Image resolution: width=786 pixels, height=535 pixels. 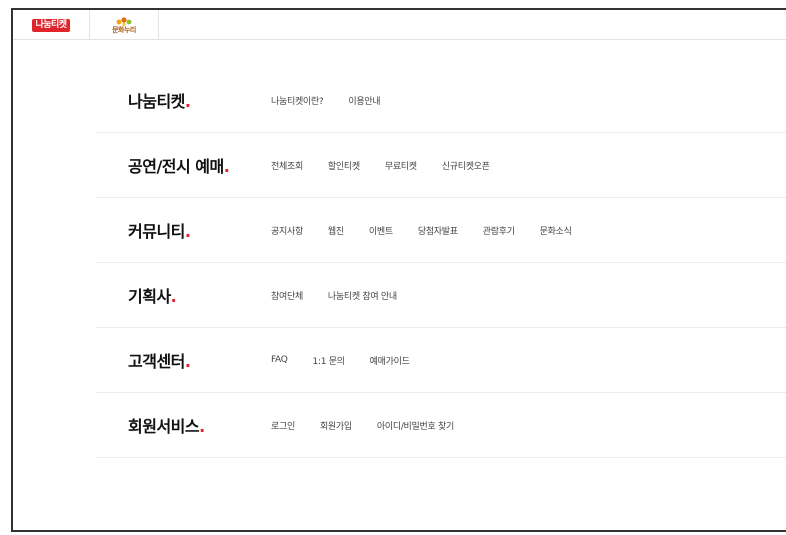 I want to click on menu-row: 회원서비스. 로그인 회원가입 아이디/비밀번호 찾기, so click(x=441, y=425).